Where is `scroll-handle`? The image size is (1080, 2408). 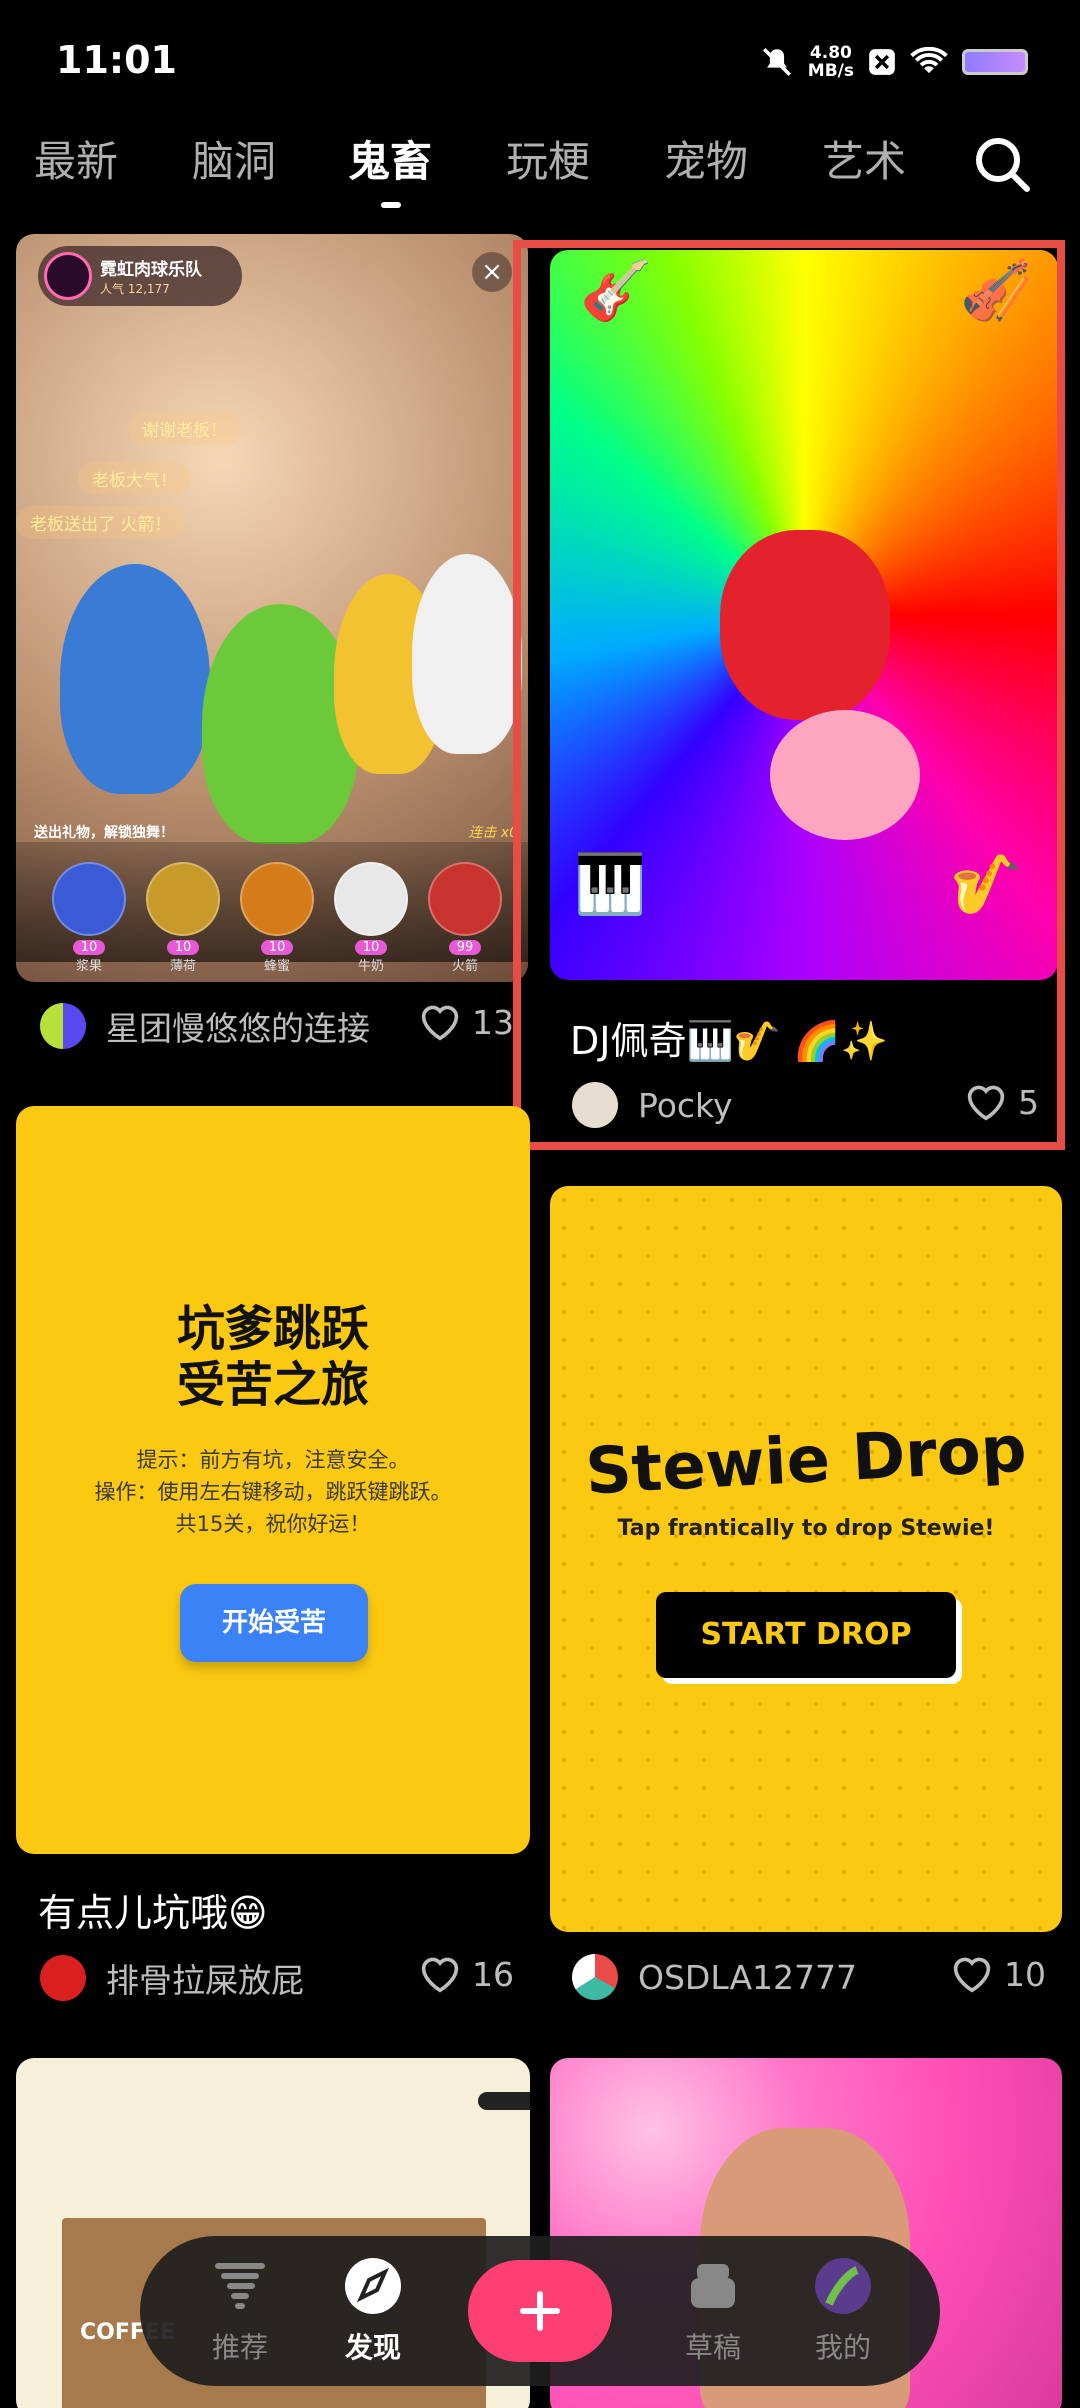
scroll-handle is located at coordinates (504, 2101).